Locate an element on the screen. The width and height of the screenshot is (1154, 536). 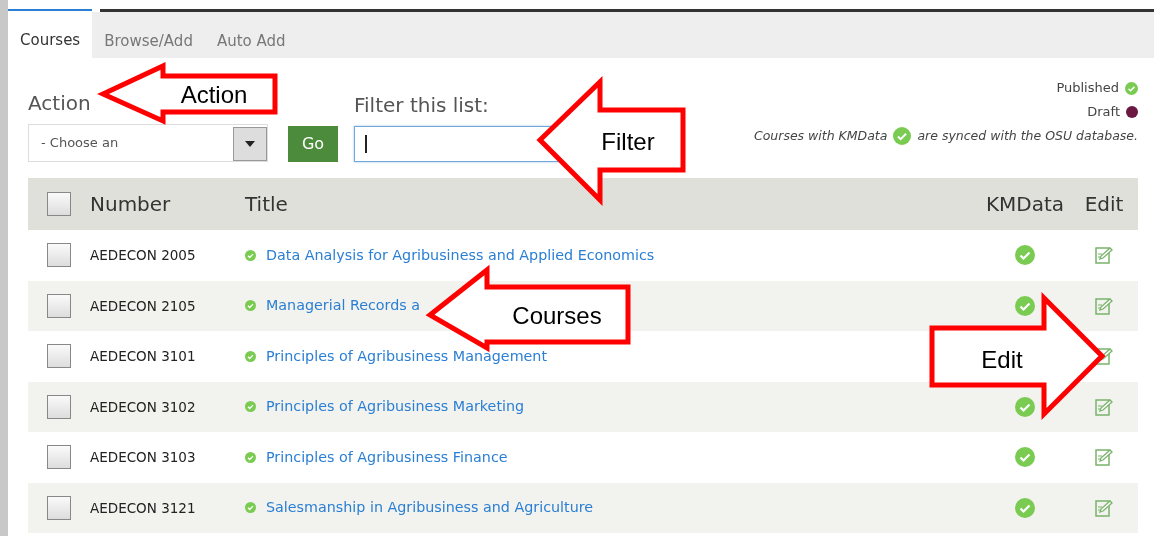
course-number: AEDECON 3102 is located at coordinates (143, 406).